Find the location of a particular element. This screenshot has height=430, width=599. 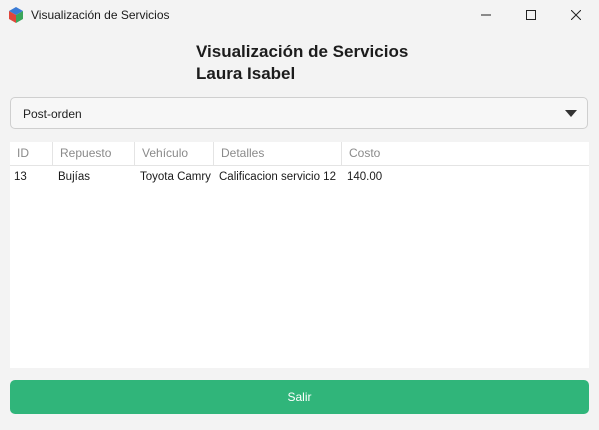

minimize-icon is located at coordinates (486, 15).